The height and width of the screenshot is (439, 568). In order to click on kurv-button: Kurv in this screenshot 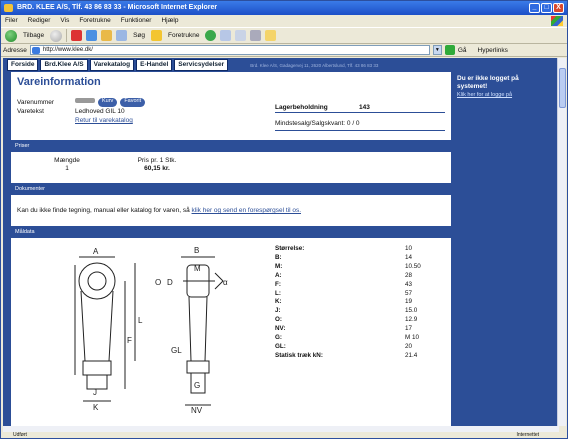, I will do `click(108, 102)`.